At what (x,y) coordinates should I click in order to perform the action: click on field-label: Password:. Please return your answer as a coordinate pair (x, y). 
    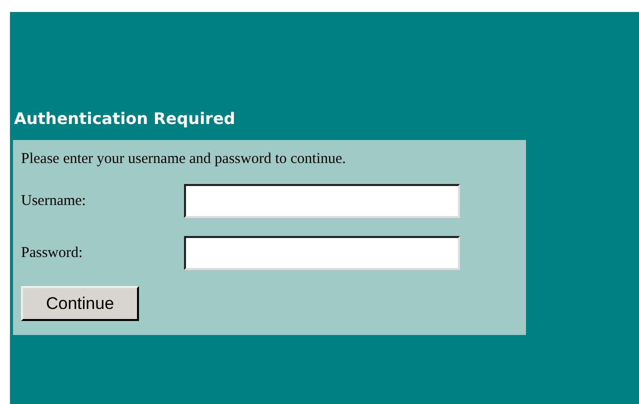
    Looking at the image, I should click on (52, 253).